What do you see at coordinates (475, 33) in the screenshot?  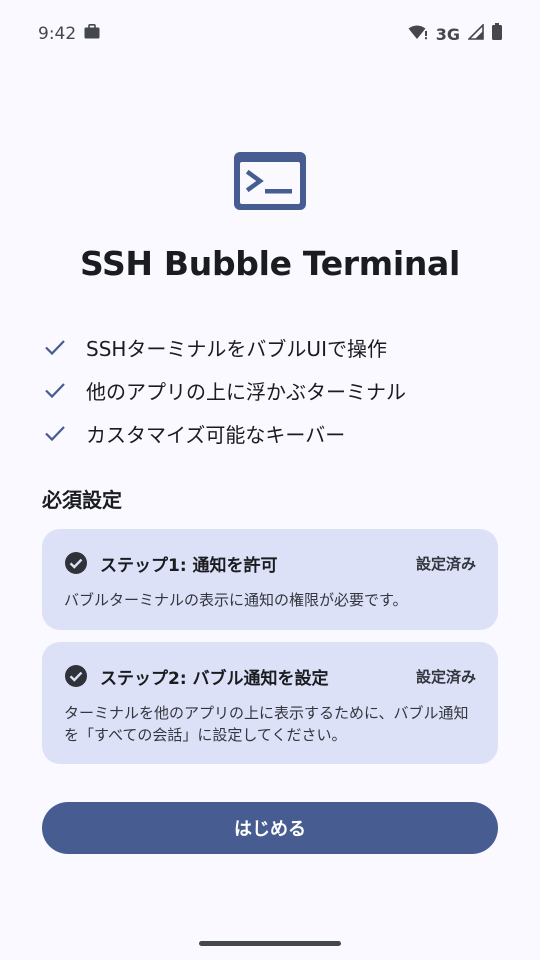 I see `cell-signal-icon` at bounding box center [475, 33].